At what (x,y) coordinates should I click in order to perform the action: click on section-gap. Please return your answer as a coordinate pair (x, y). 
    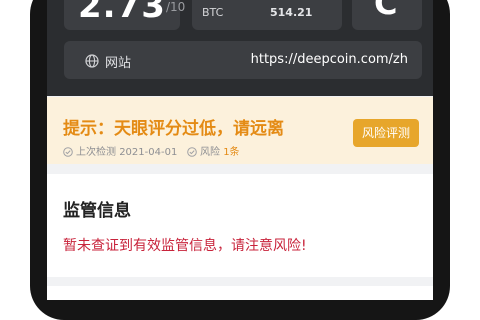
    Looking at the image, I should click on (240, 169).